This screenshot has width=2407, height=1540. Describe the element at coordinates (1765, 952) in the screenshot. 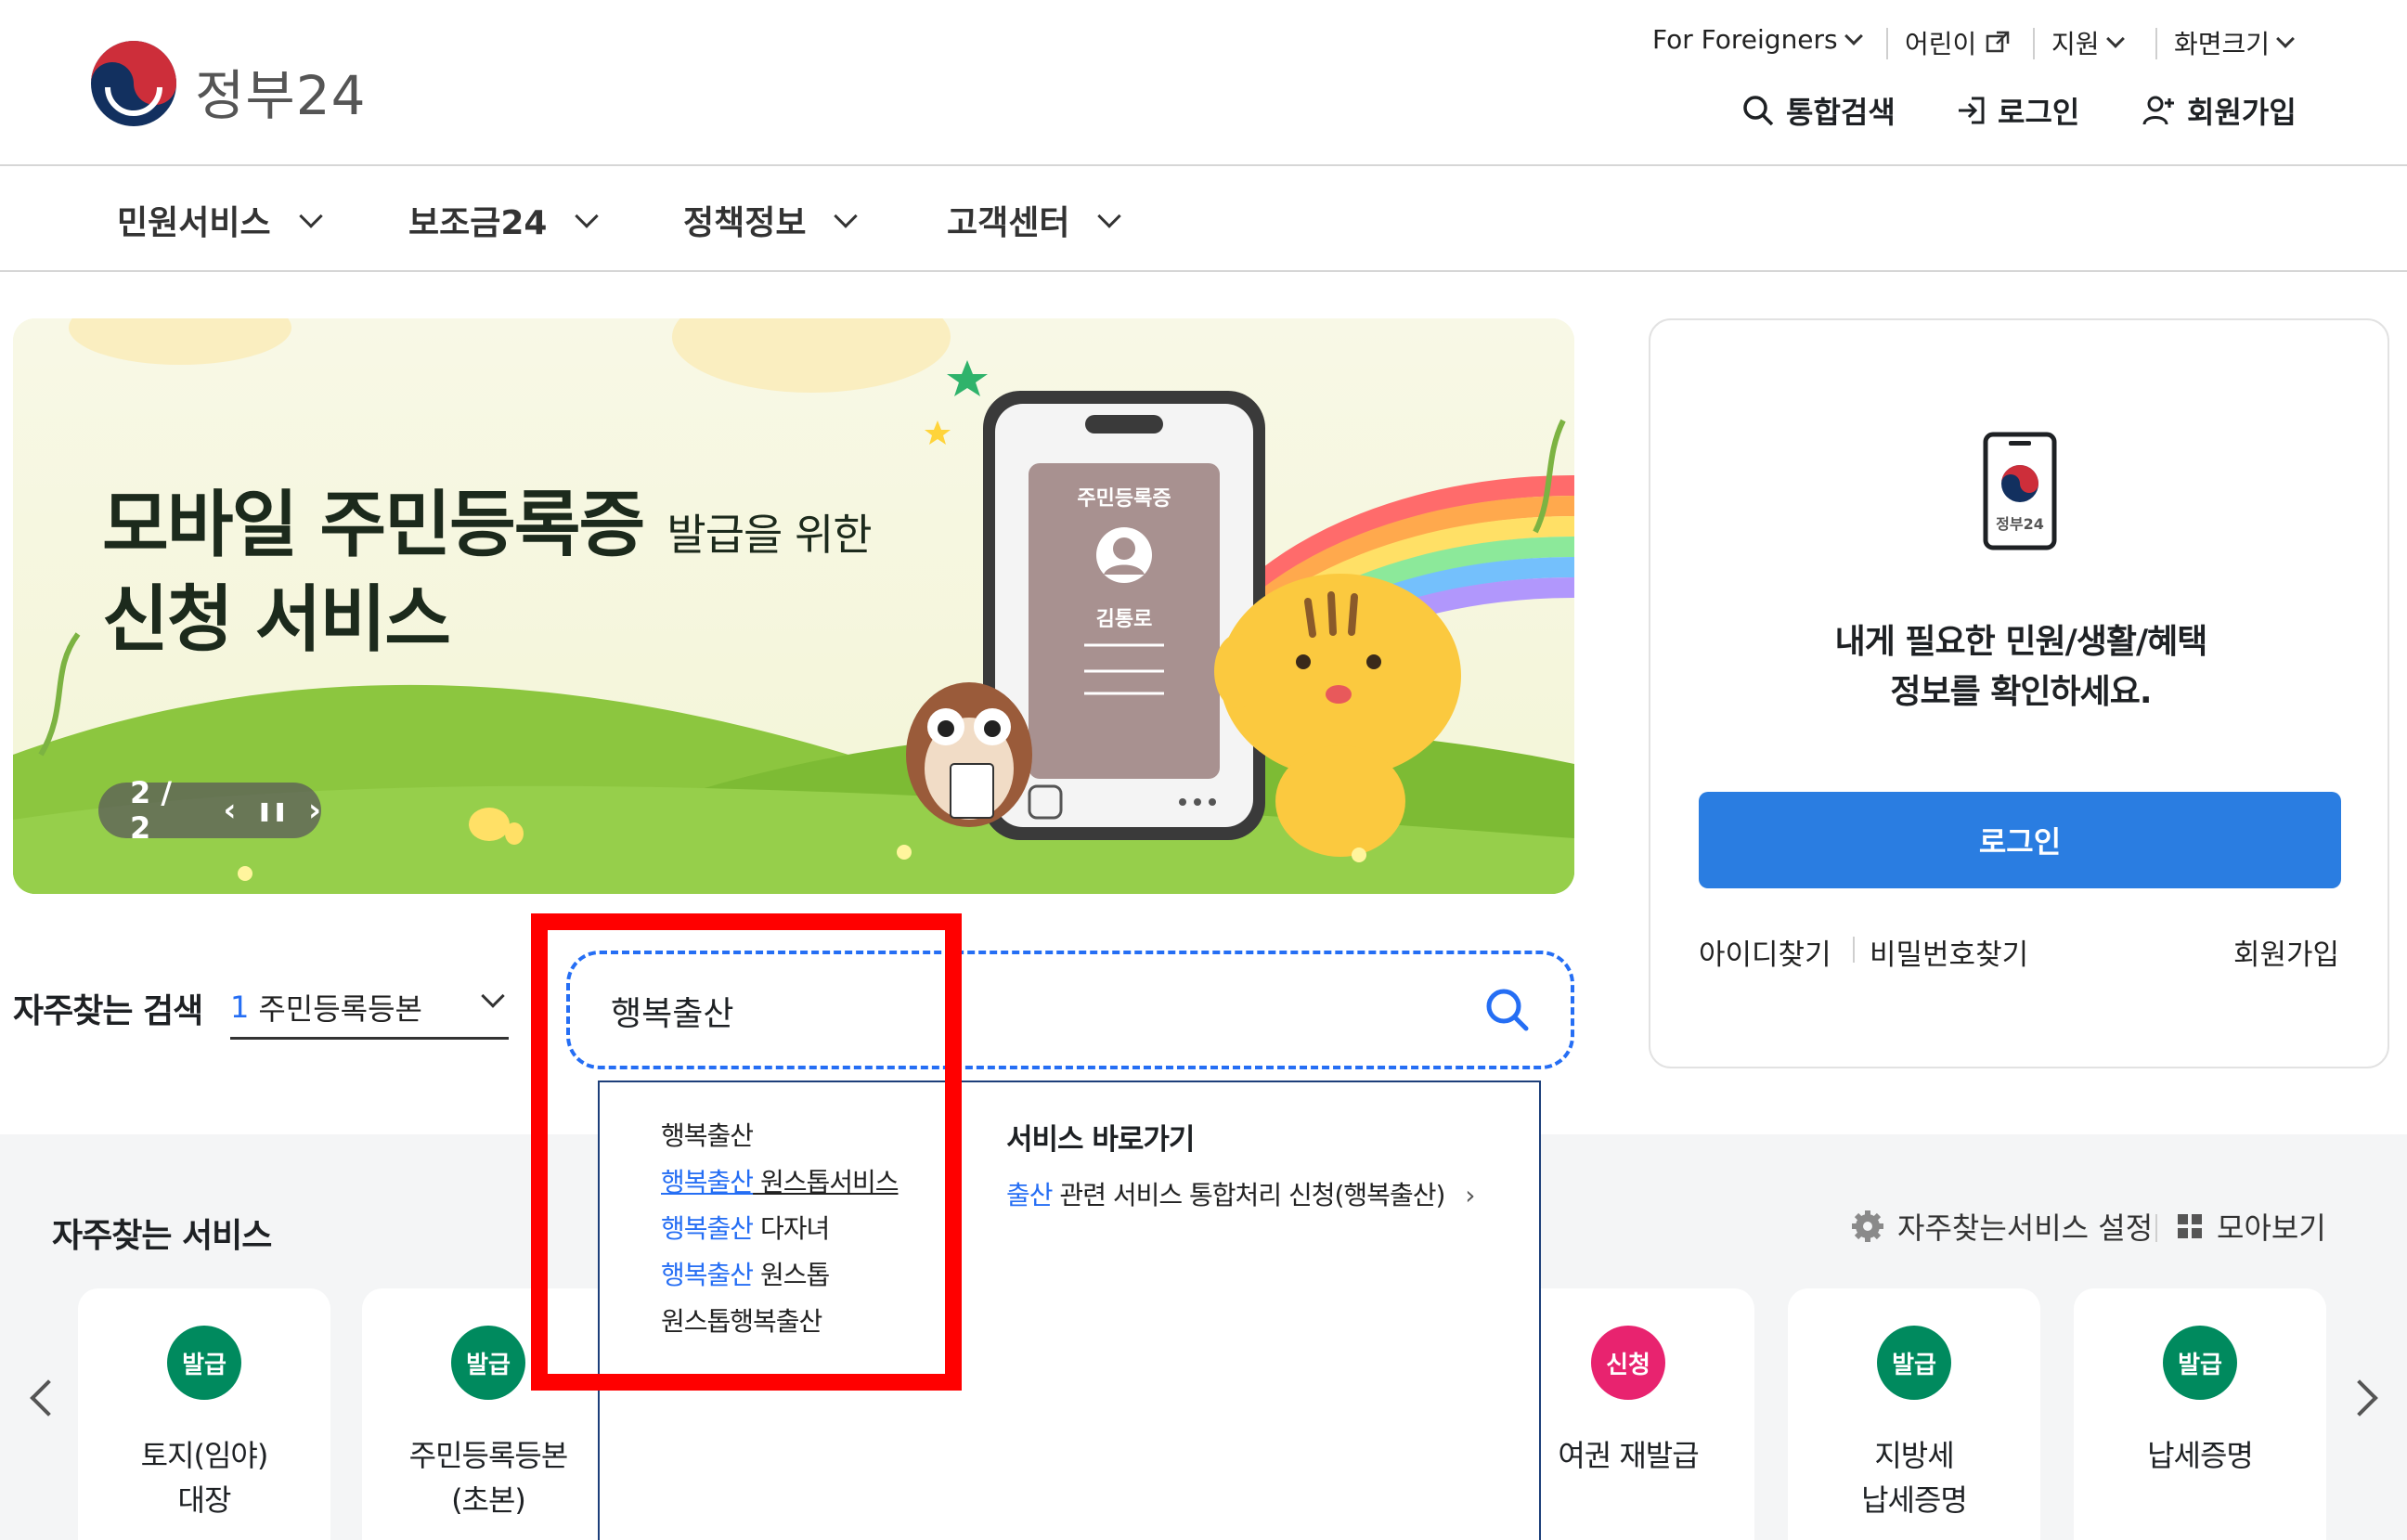

I see `find-id-link: 아이디찾기` at that location.